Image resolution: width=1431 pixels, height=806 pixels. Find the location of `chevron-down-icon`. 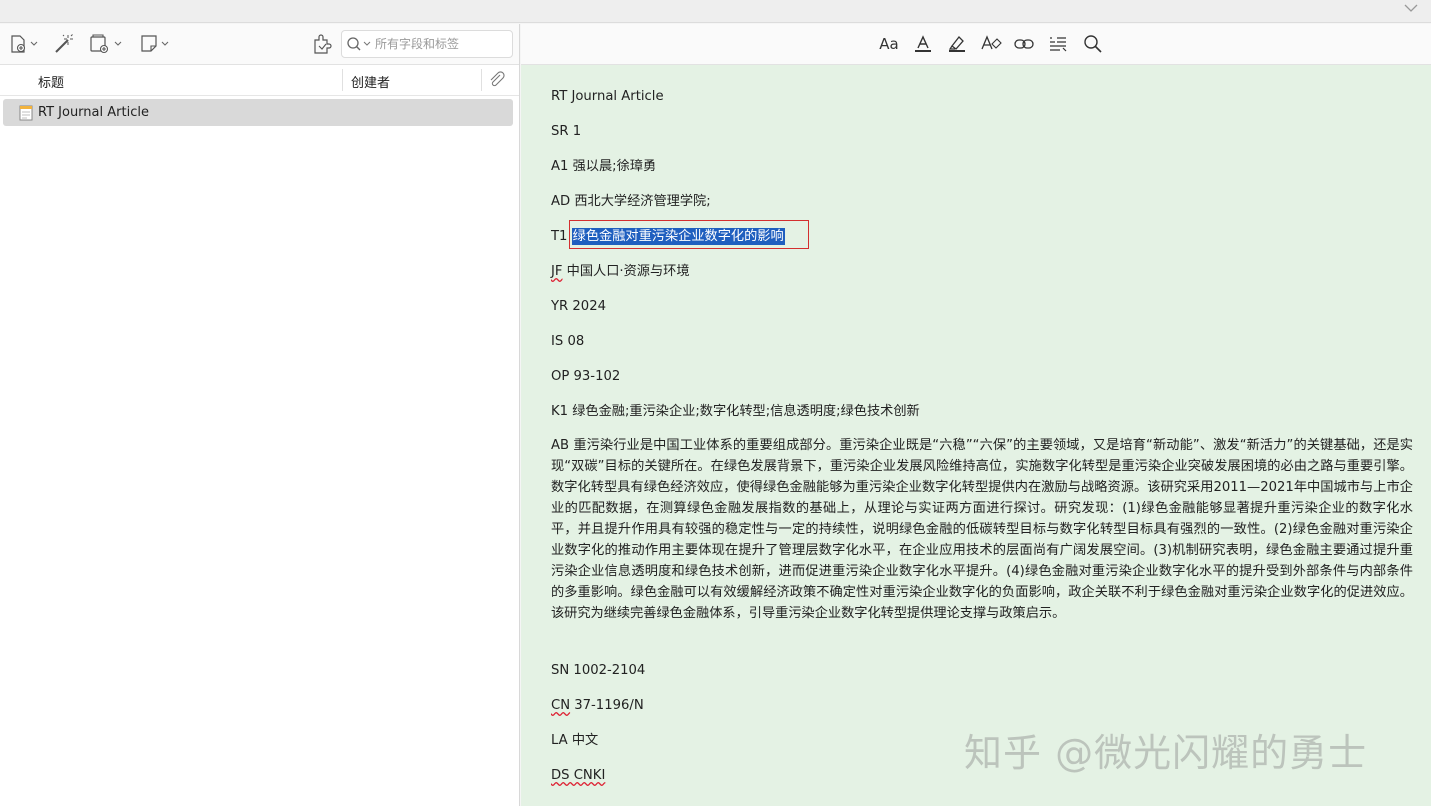

chevron-down-icon is located at coordinates (1411, 8).